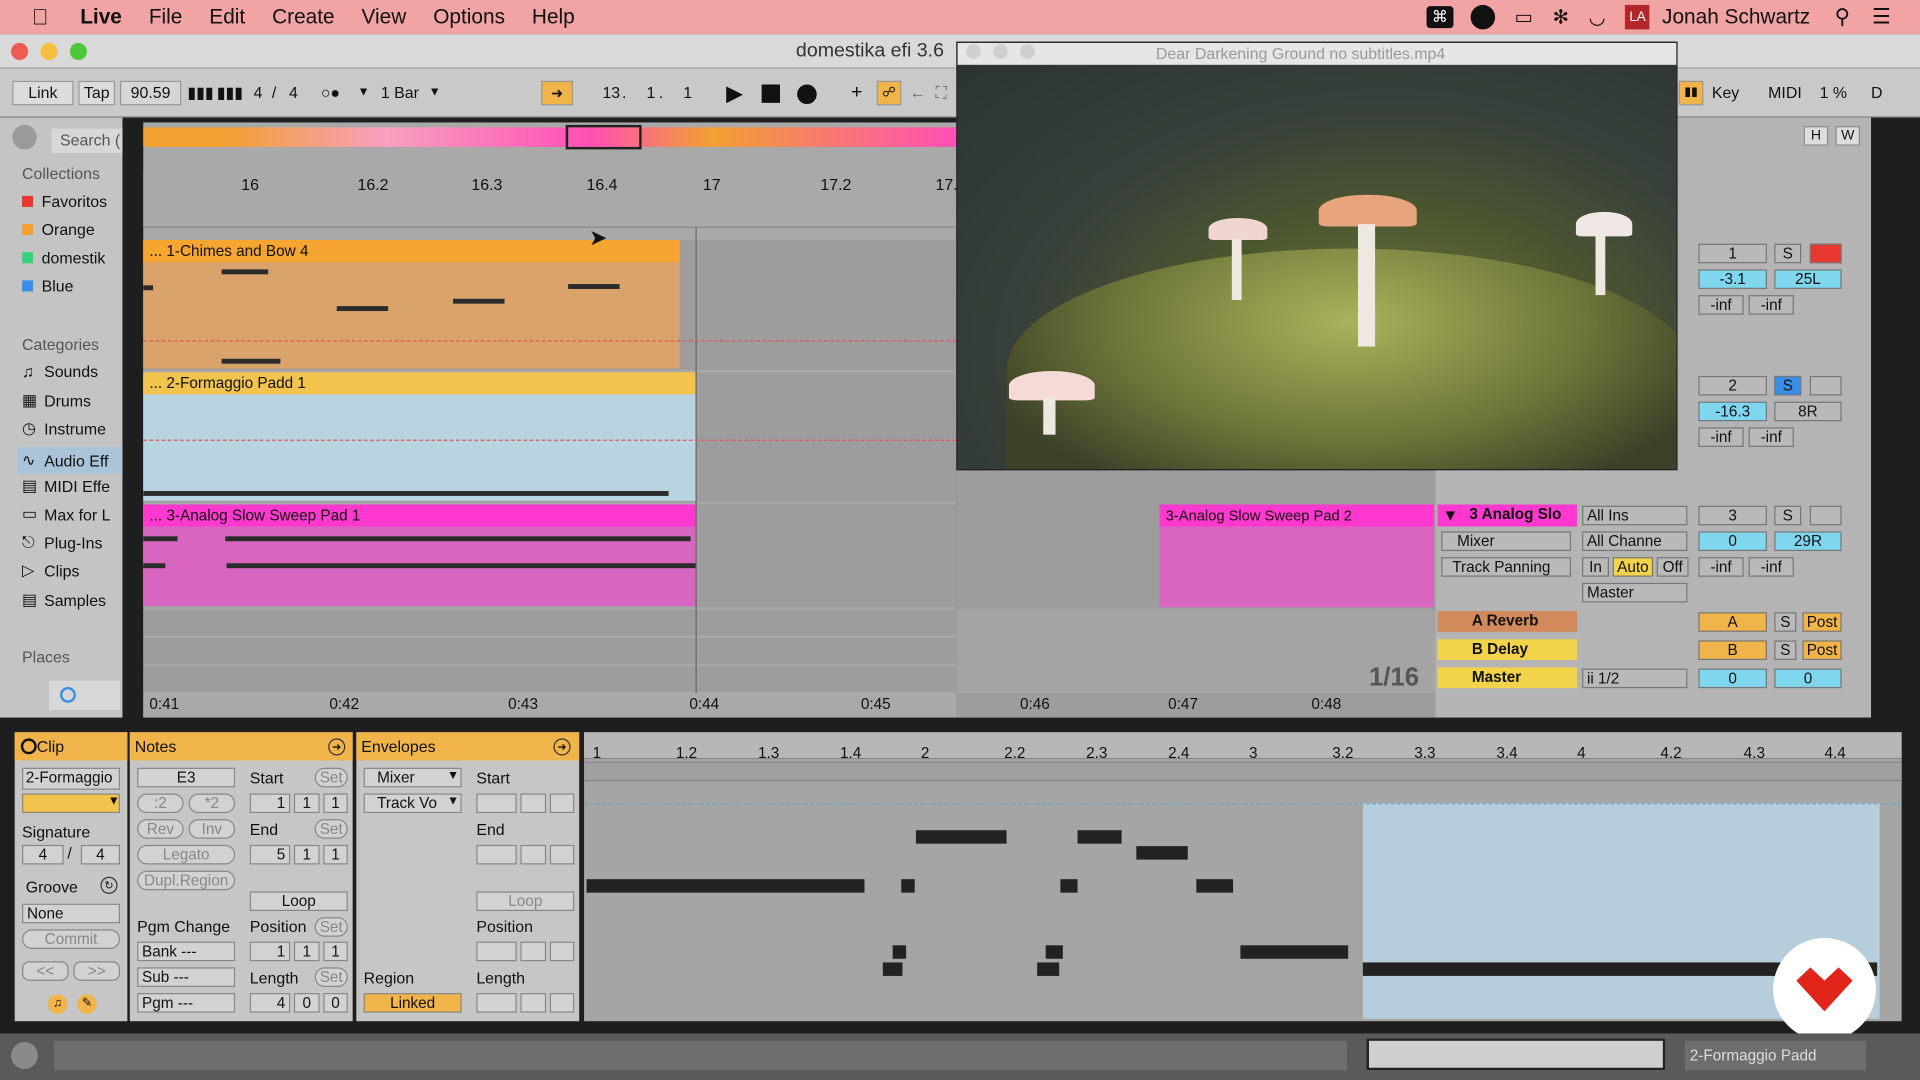 This screenshot has height=1080, width=1920. What do you see at coordinates (687, 93) in the screenshot?
I see `position-sixteenth: 1` at bounding box center [687, 93].